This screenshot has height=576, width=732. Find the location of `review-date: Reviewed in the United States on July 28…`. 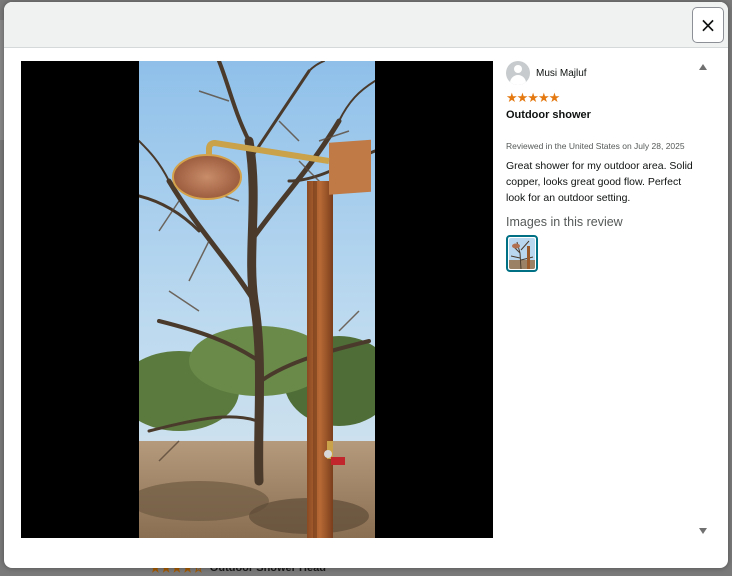

review-date: Reviewed in the United States on July 28… is located at coordinates (595, 146).